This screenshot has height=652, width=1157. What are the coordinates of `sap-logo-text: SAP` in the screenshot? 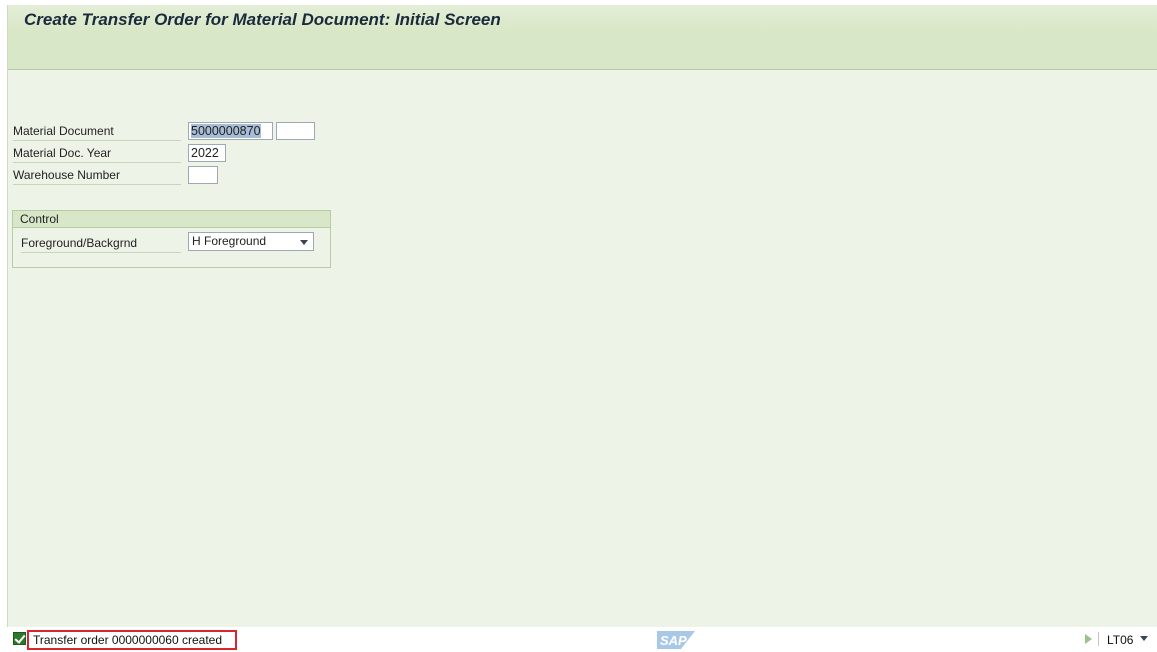 It's located at (673, 640).